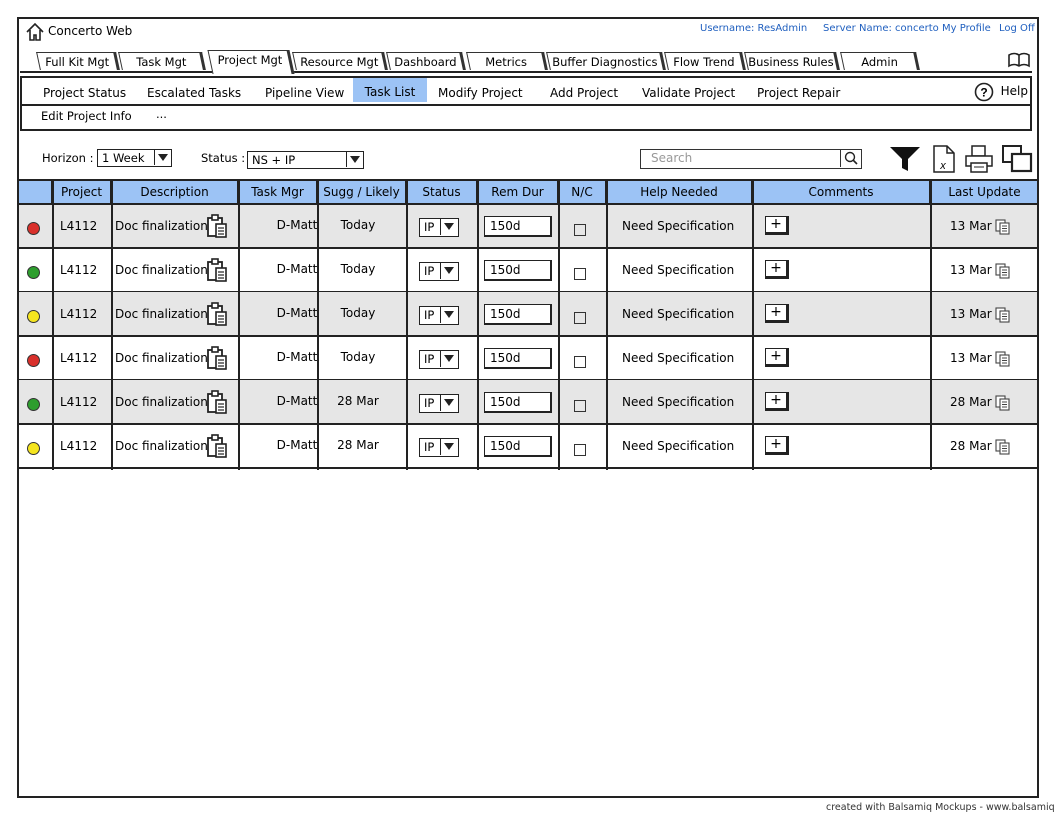 Image resolution: width=1055 pixels, height=816 pixels. Describe the element at coordinates (583, 192) in the screenshot. I see `header-nc: N/C` at that location.